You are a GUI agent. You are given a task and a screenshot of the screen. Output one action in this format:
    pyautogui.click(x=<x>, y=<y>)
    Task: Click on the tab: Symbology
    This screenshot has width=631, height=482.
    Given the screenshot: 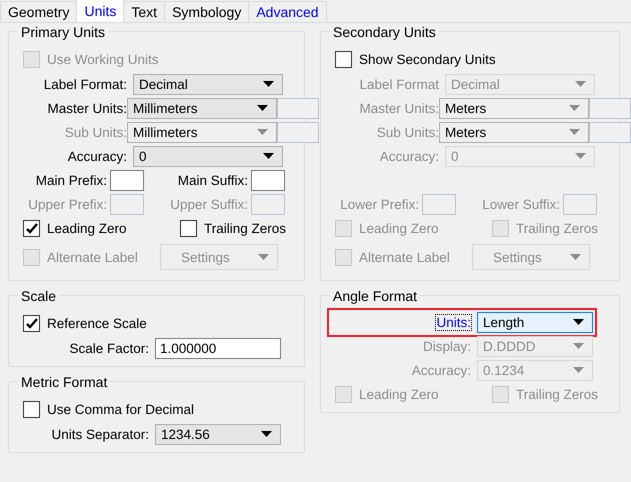 What is the action you would take?
    pyautogui.click(x=207, y=11)
    